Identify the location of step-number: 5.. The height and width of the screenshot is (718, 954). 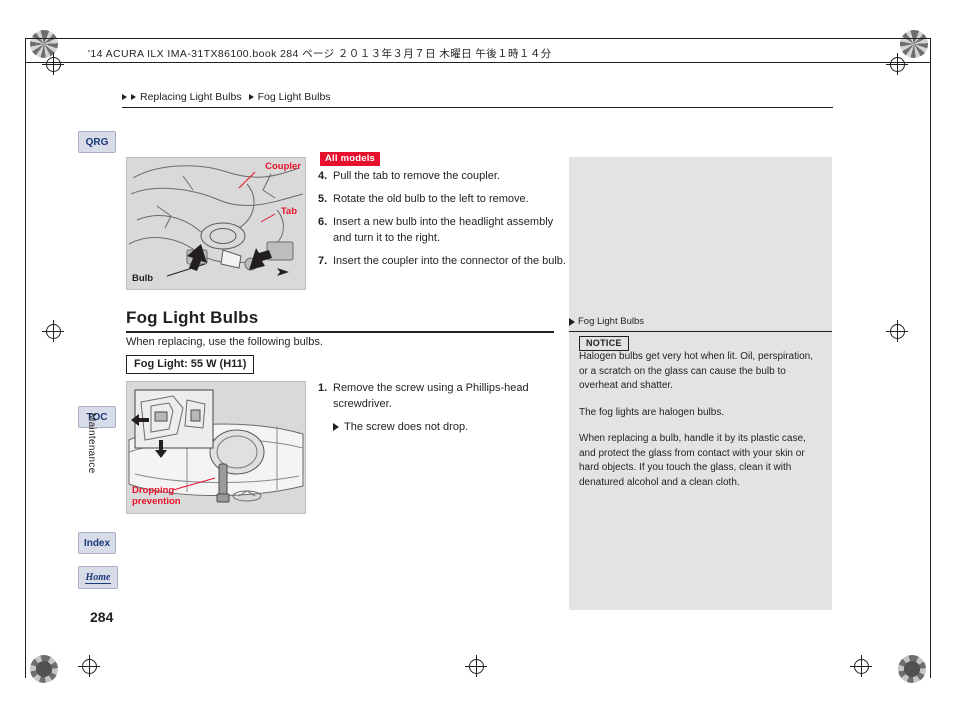
(323, 199).